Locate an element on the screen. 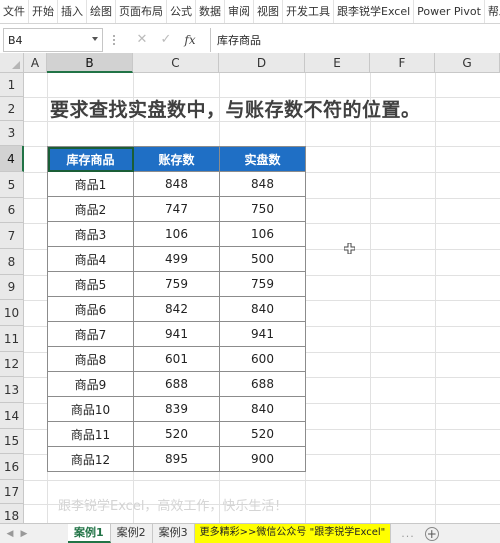 The width and height of the screenshot is (500, 543). cancel-icon: ✕ is located at coordinates (142, 40).